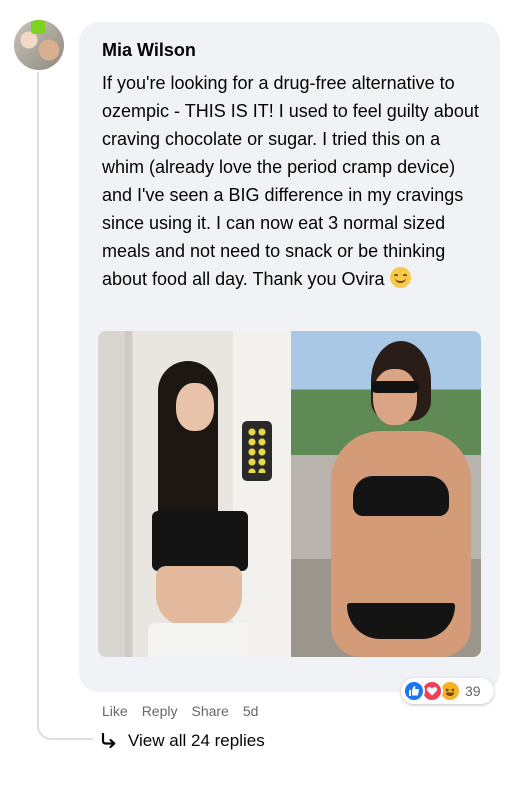 This screenshot has width=516, height=786. I want to click on reactions-summary: 39, so click(447, 691).